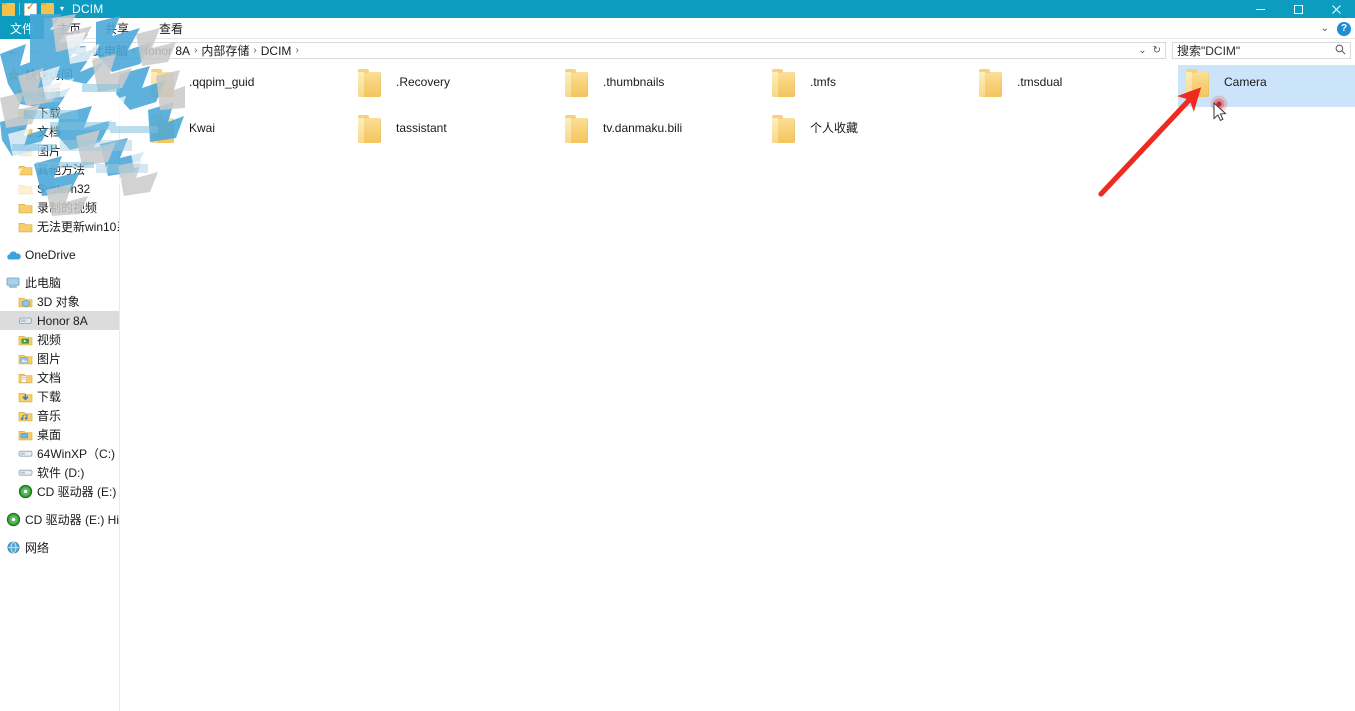 The height and width of the screenshot is (711, 1355). What do you see at coordinates (62, 9) in the screenshot?
I see `customize-caret-icon: ▾` at bounding box center [62, 9].